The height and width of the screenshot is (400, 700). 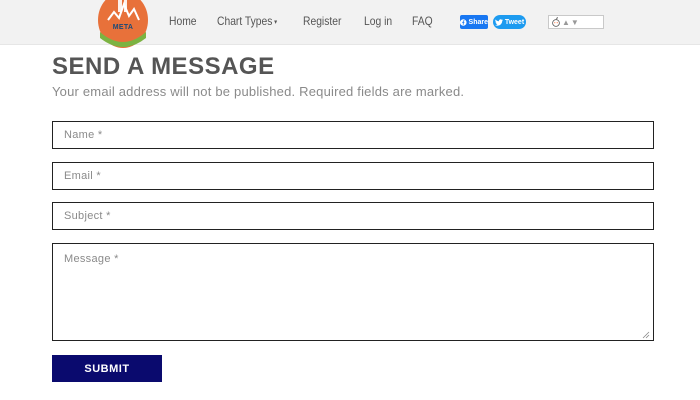 What do you see at coordinates (276, 22) in the screenshot?
I see `caret-down-icon: ▾` at bounding box center [276, 22].